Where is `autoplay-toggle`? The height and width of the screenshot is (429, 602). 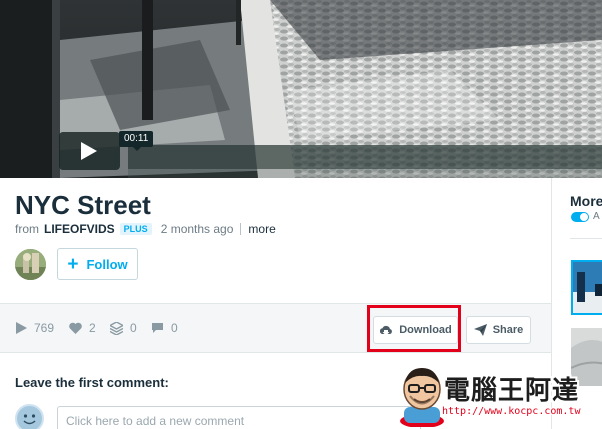
autoplay-toggle is located at coordinates (580, 217).